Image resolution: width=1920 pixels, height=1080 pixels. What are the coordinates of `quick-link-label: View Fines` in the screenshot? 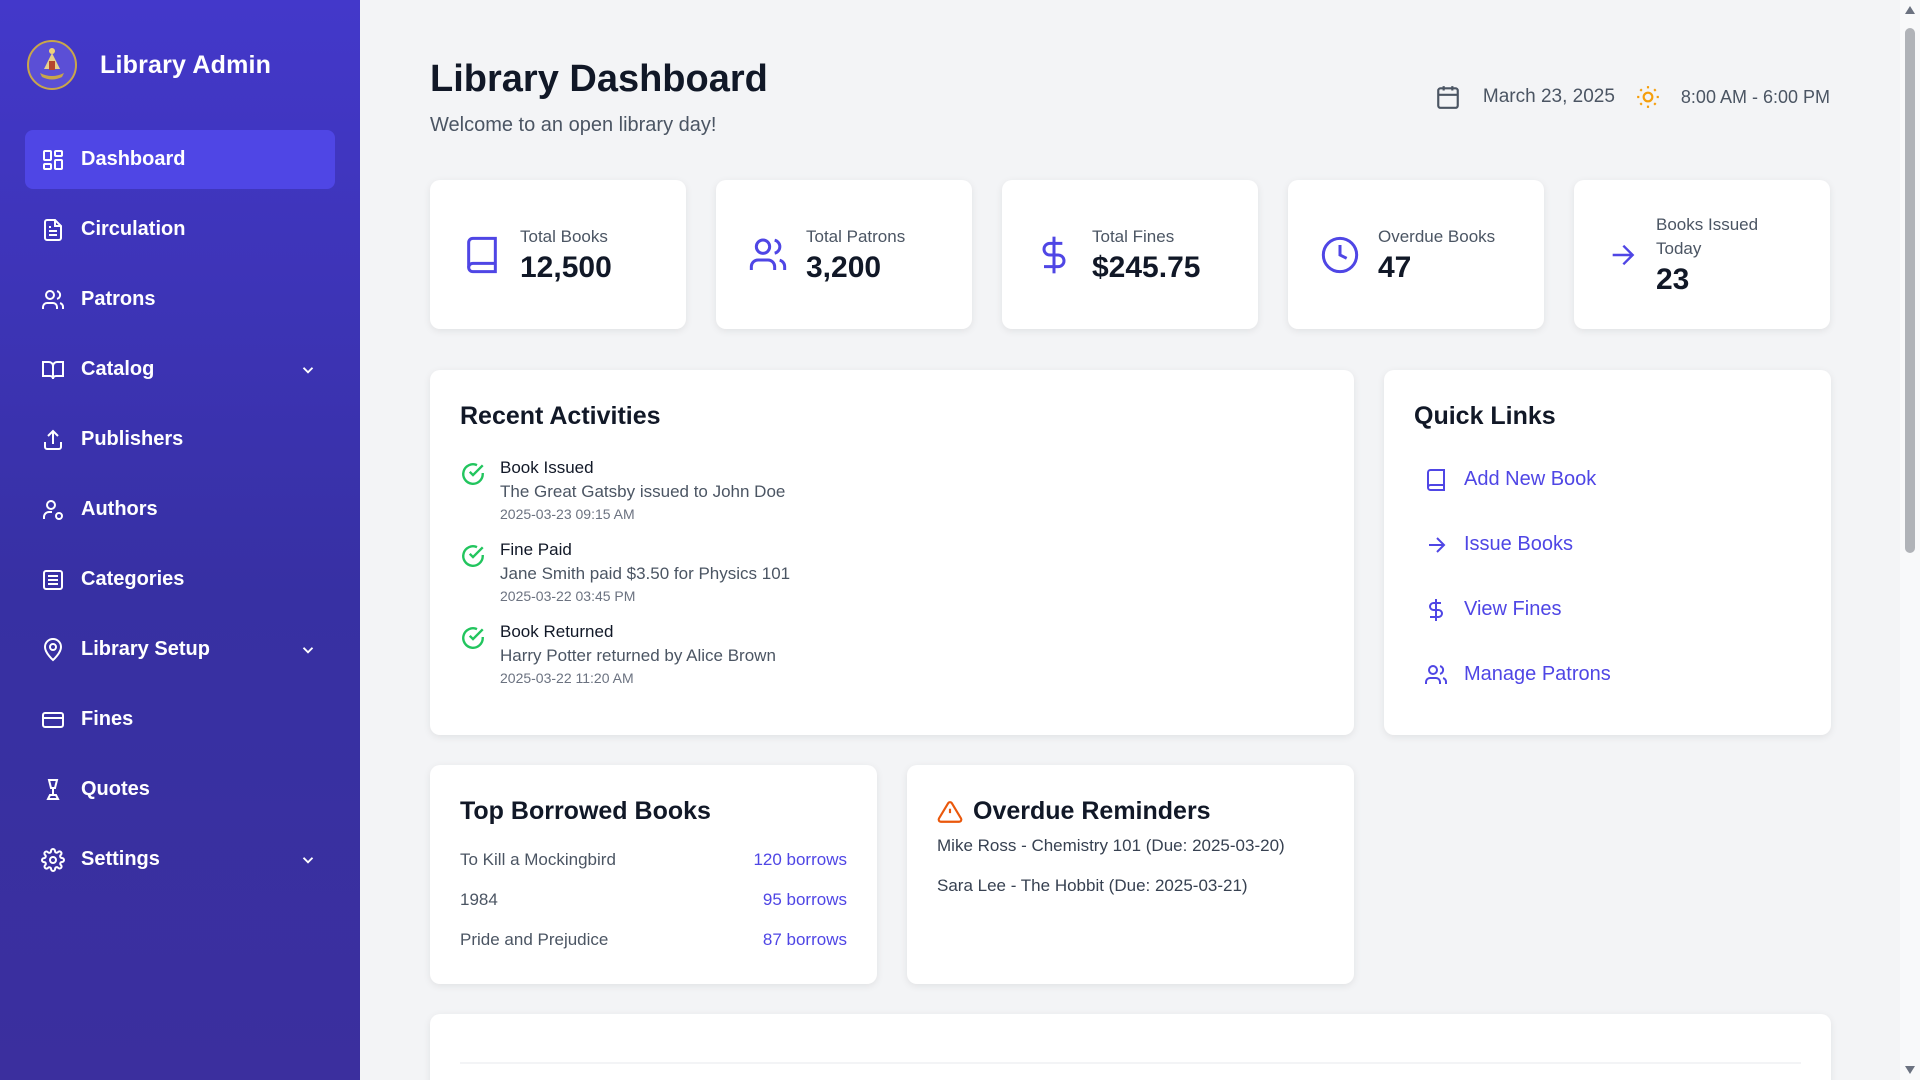 It's located at (1513, 609).